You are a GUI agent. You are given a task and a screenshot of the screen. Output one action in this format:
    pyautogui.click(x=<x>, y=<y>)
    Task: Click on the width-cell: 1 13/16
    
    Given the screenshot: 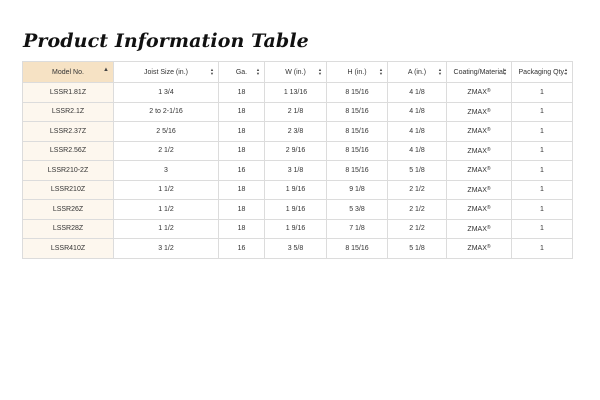 What is the action you would take?
    pyautogui.click(x=295, y=92)
    